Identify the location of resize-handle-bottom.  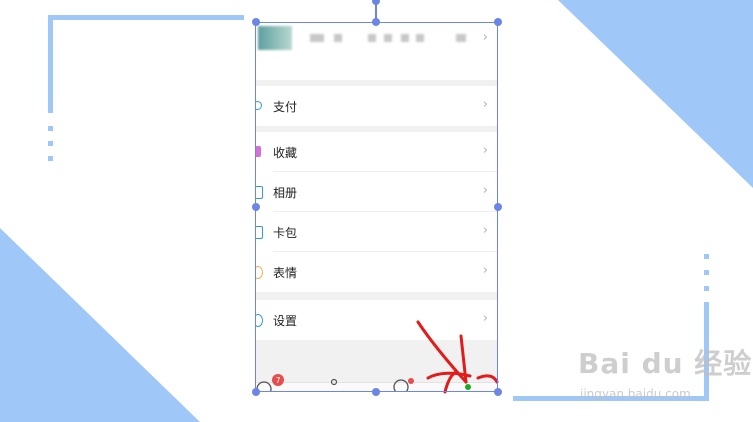
(376, 392).